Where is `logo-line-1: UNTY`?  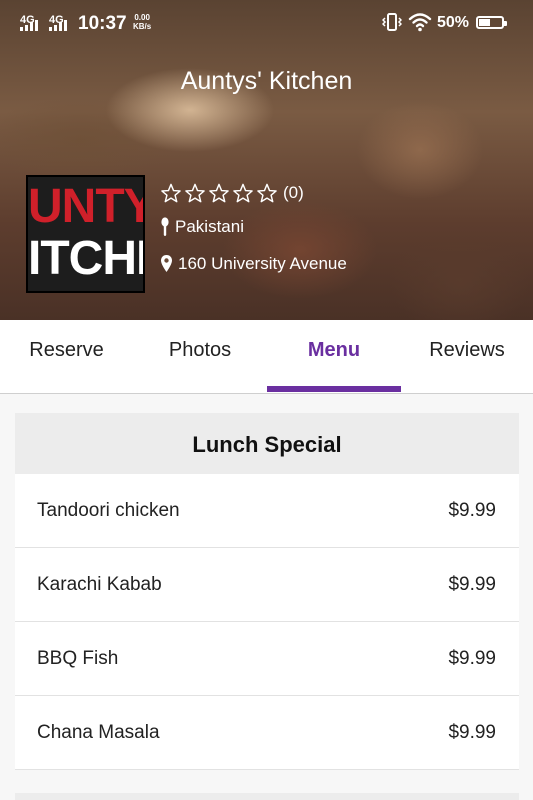
logo-line-1: UNTY is located at coordinates (86, 206).